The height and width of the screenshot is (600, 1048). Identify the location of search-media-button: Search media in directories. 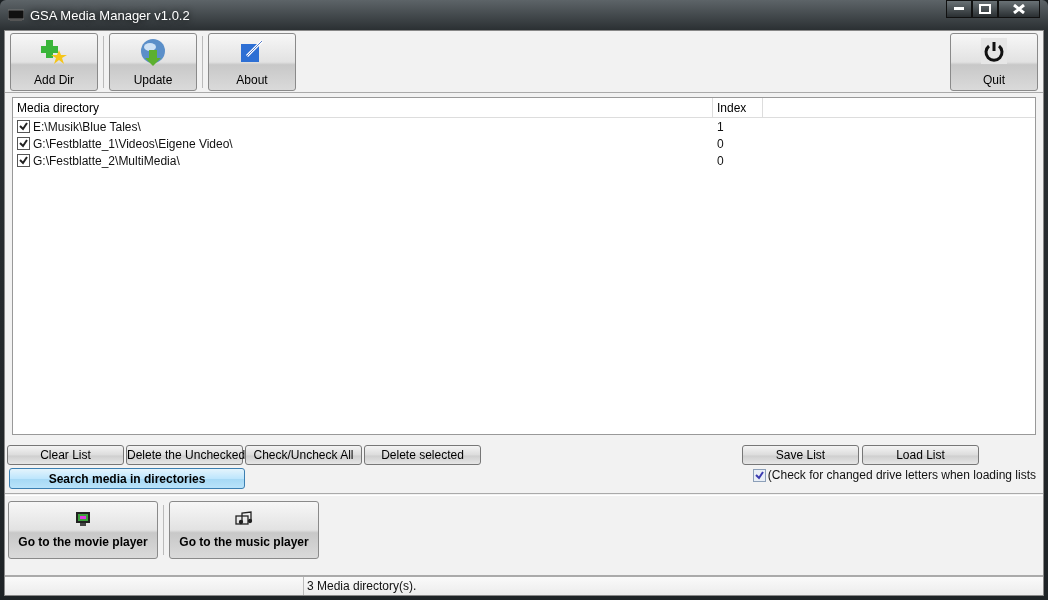
(127, 478).